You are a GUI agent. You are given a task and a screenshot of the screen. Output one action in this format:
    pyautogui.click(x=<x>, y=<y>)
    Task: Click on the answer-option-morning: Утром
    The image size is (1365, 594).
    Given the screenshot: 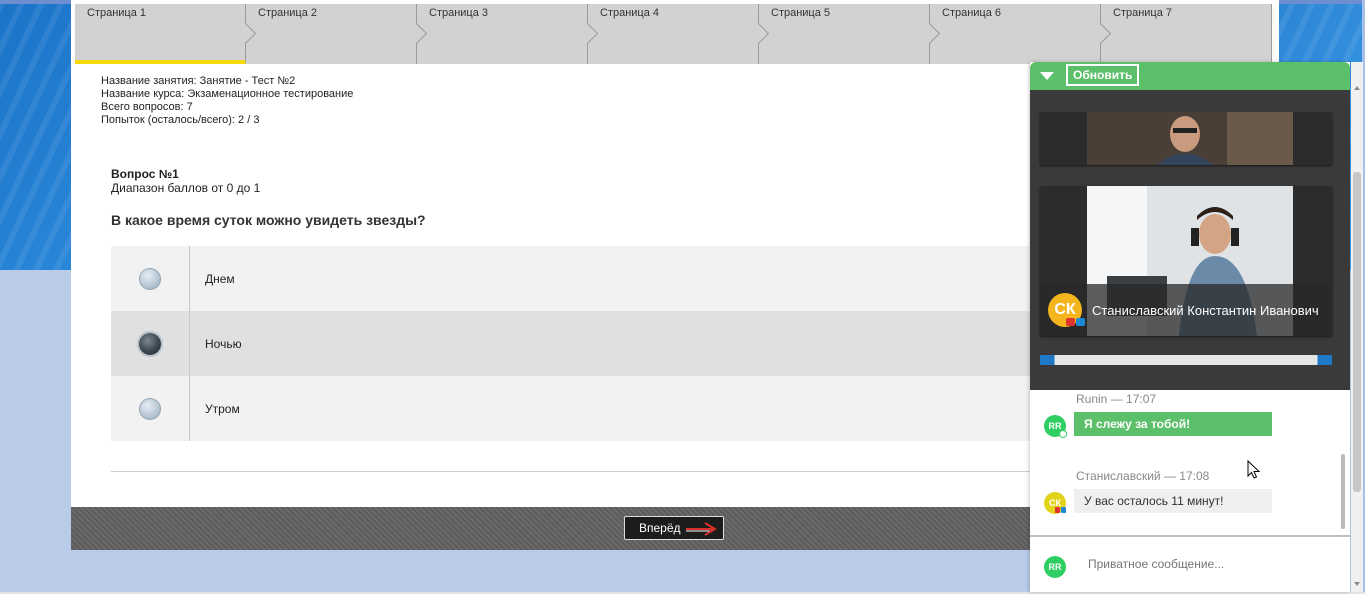 What is the action you would take?
    pyautogui.click(x=571, y=408)
    